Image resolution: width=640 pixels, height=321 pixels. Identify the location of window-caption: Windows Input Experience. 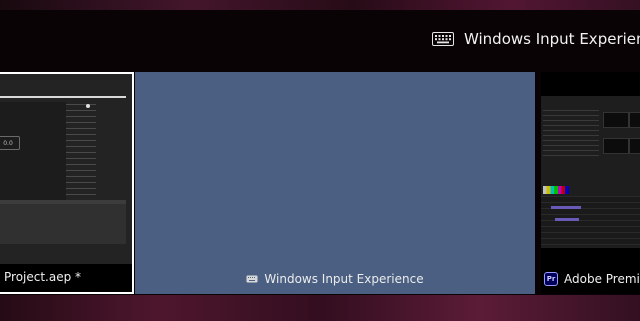
(335, 279).